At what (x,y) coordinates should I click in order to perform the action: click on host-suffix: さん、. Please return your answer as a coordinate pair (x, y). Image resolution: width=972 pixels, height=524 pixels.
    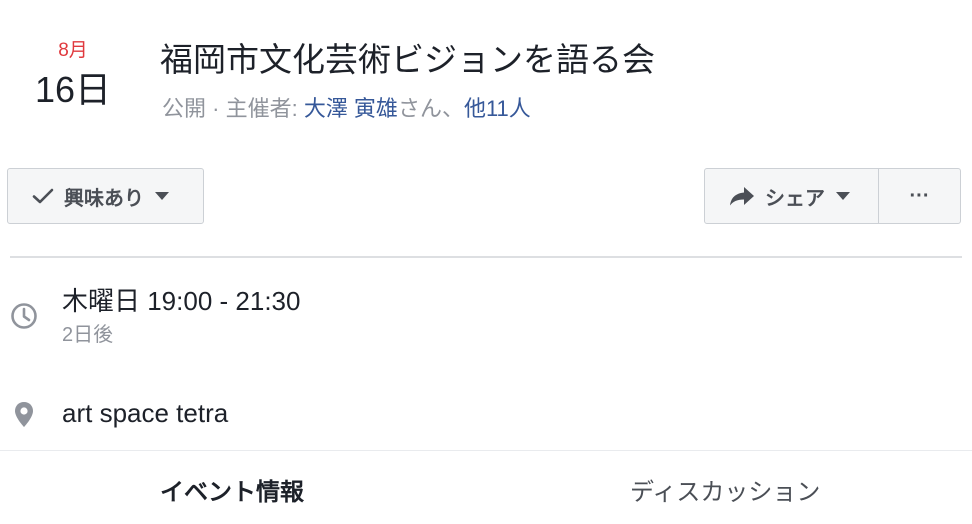
    Looking at the image, I should click on (430, 108).